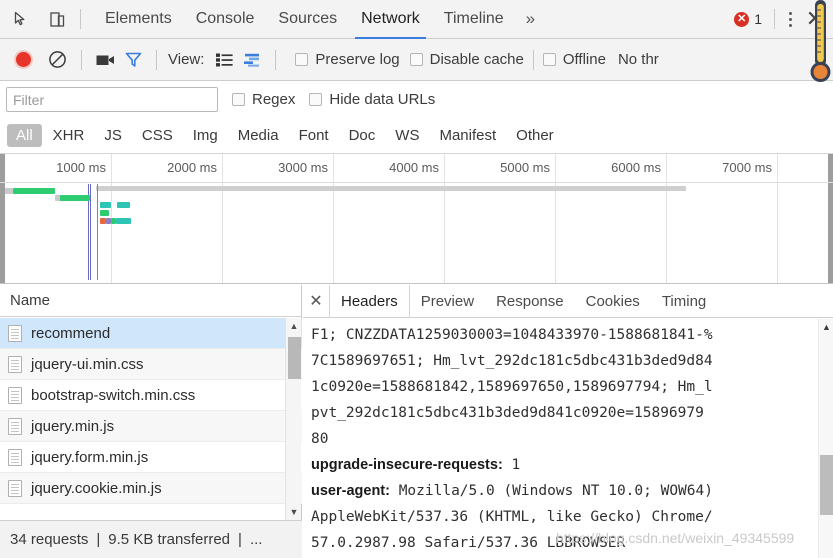  I want to click on overview-total-track, so click(391, 188).